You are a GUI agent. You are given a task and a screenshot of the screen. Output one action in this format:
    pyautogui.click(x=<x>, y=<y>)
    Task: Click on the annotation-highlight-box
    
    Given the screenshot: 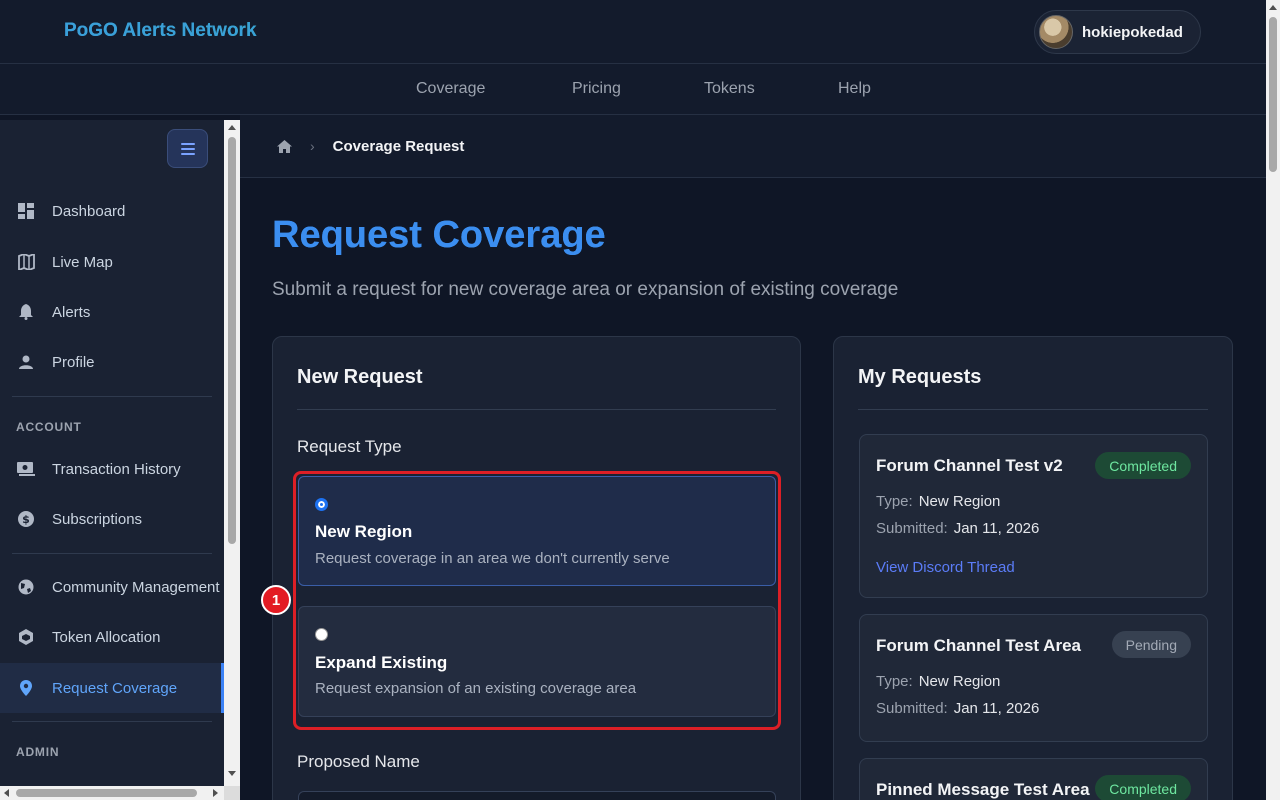 What is the action you would take?
    pyautogui.click(x=537, y=600)
    